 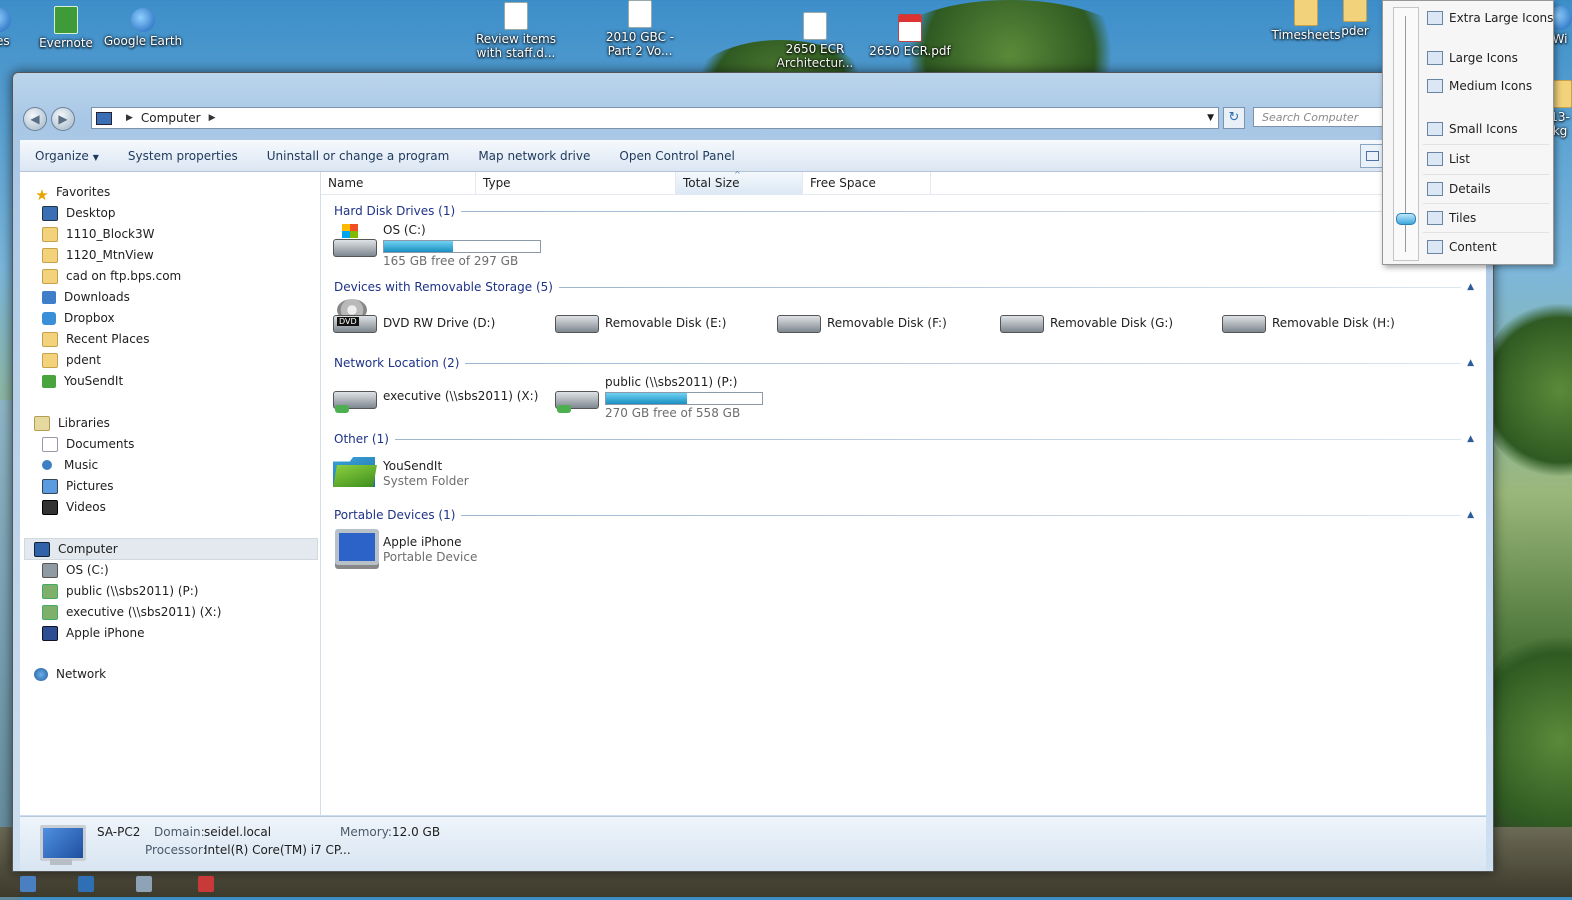 I want to click on group-portable-devices: Portable Devices (1) ▲, so click(x=904, y=515).